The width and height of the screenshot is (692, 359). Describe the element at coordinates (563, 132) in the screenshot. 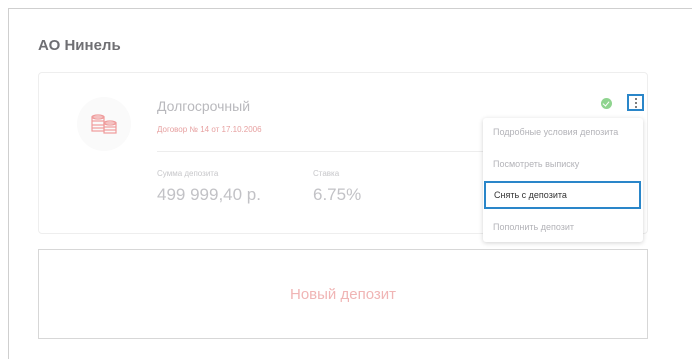

I see `menu-item-details: Подробные условия депозита` at that location.